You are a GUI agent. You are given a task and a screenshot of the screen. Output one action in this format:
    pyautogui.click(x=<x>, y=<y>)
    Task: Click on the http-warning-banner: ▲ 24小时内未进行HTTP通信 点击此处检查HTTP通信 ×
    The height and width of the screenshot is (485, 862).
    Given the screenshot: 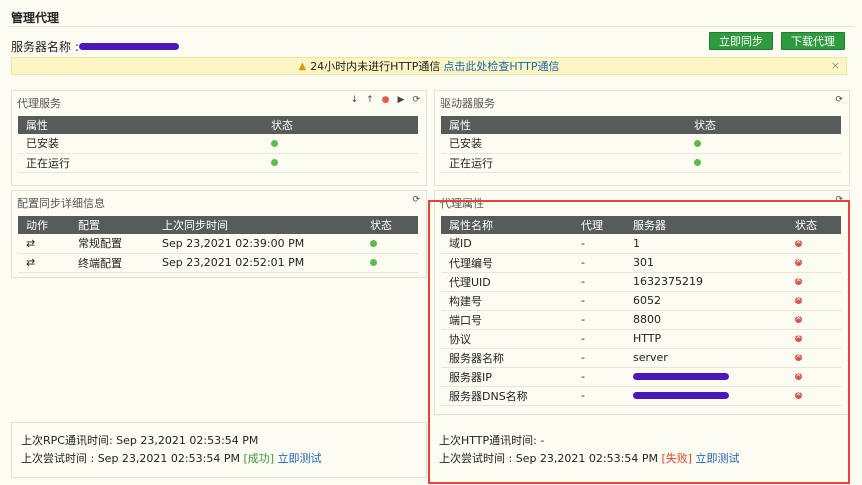 What is the action you would take?
    pyautogui.click(x=429, y=66)
    